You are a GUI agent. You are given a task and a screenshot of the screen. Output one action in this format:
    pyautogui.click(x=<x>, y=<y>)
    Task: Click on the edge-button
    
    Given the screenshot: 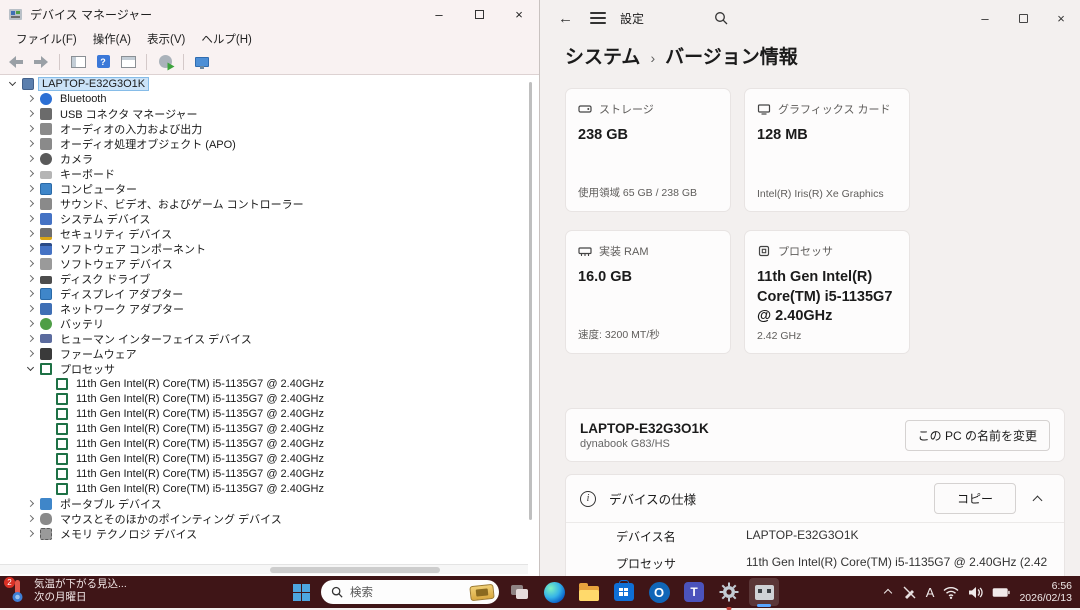 What is the action you would take?
    pyautogui.click(x=554, y=592)
    